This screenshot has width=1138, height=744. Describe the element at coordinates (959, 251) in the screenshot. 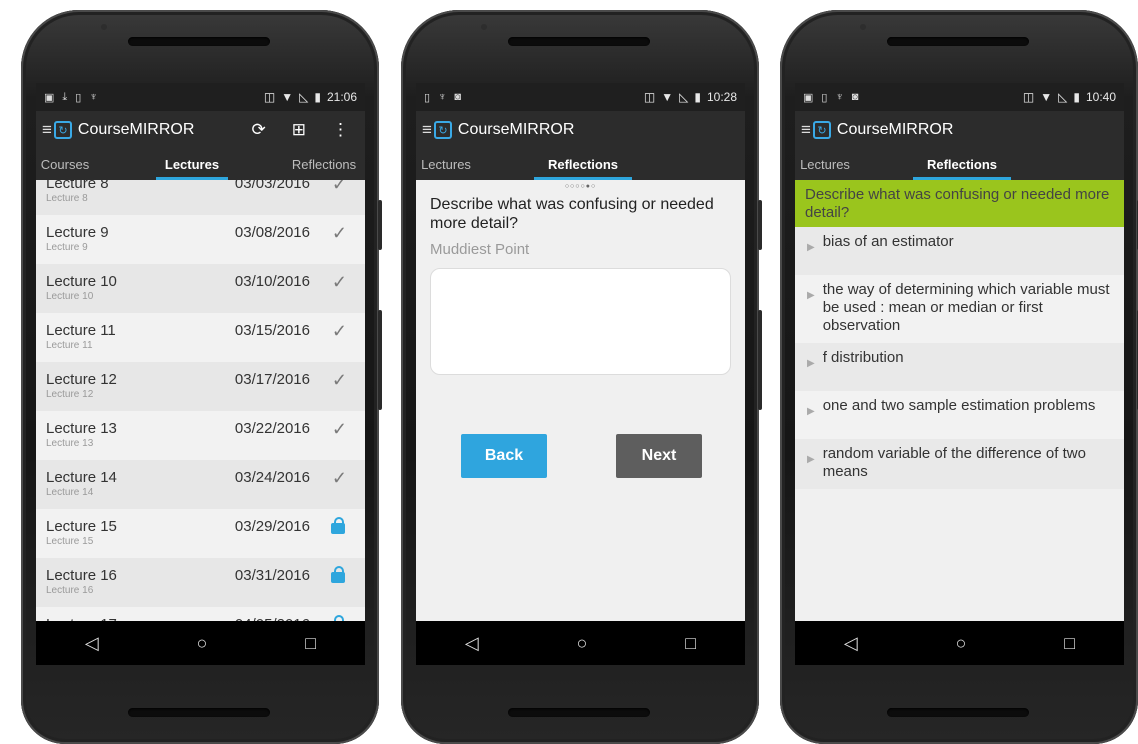

I see `summary-item: ▶ bias of an estimator` at that location.